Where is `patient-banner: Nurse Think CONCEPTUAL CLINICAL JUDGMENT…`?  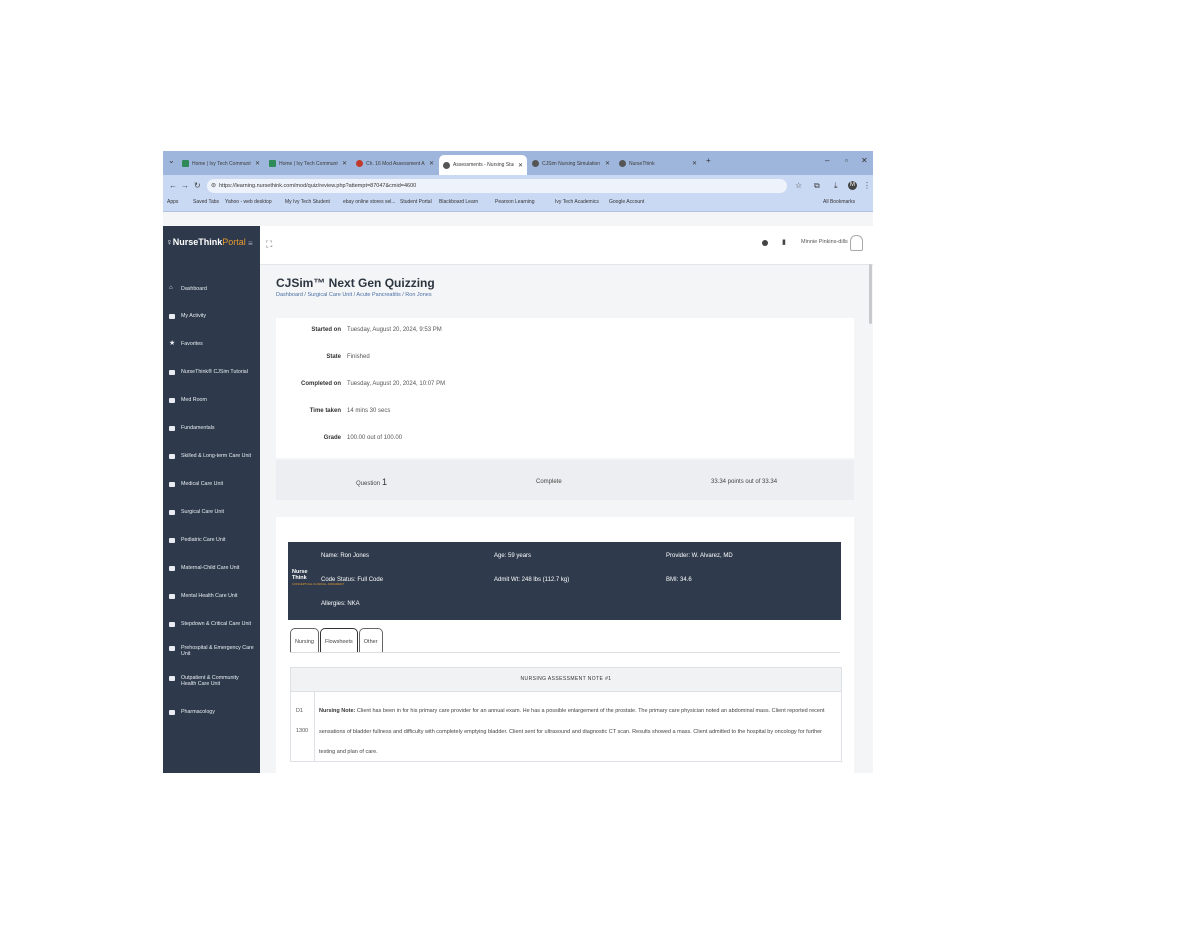
patient-banner: Nurse Think CONCEPTUAL CLINICAL JUDGMENT… is located at coordinates (564, 581).